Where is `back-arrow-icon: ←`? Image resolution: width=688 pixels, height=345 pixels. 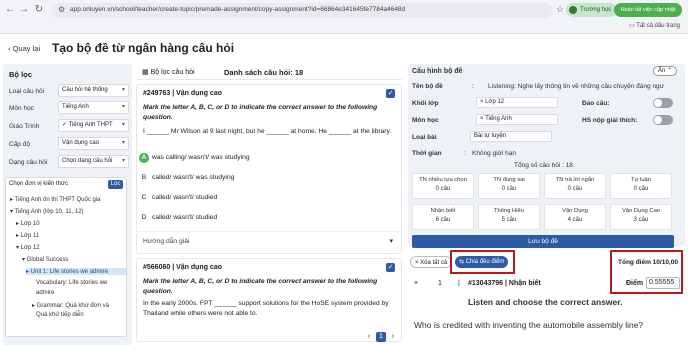
back-arrow-icon: ← is located at coordinates (10, 10).